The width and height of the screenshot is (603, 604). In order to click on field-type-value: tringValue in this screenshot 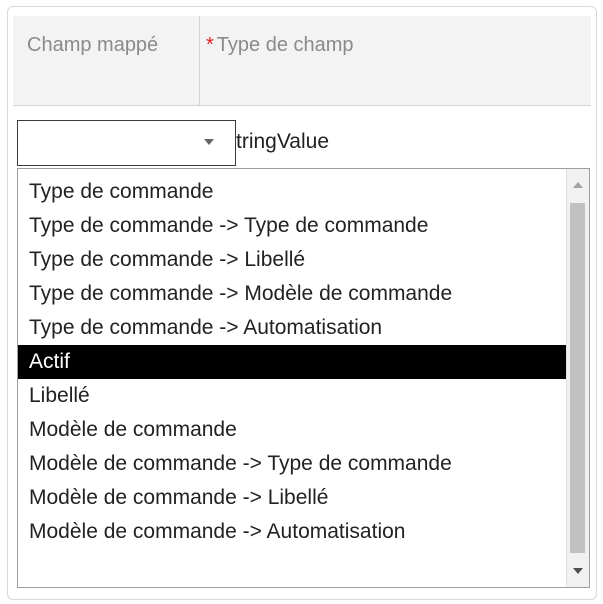, I will do `click(283, 141)`.